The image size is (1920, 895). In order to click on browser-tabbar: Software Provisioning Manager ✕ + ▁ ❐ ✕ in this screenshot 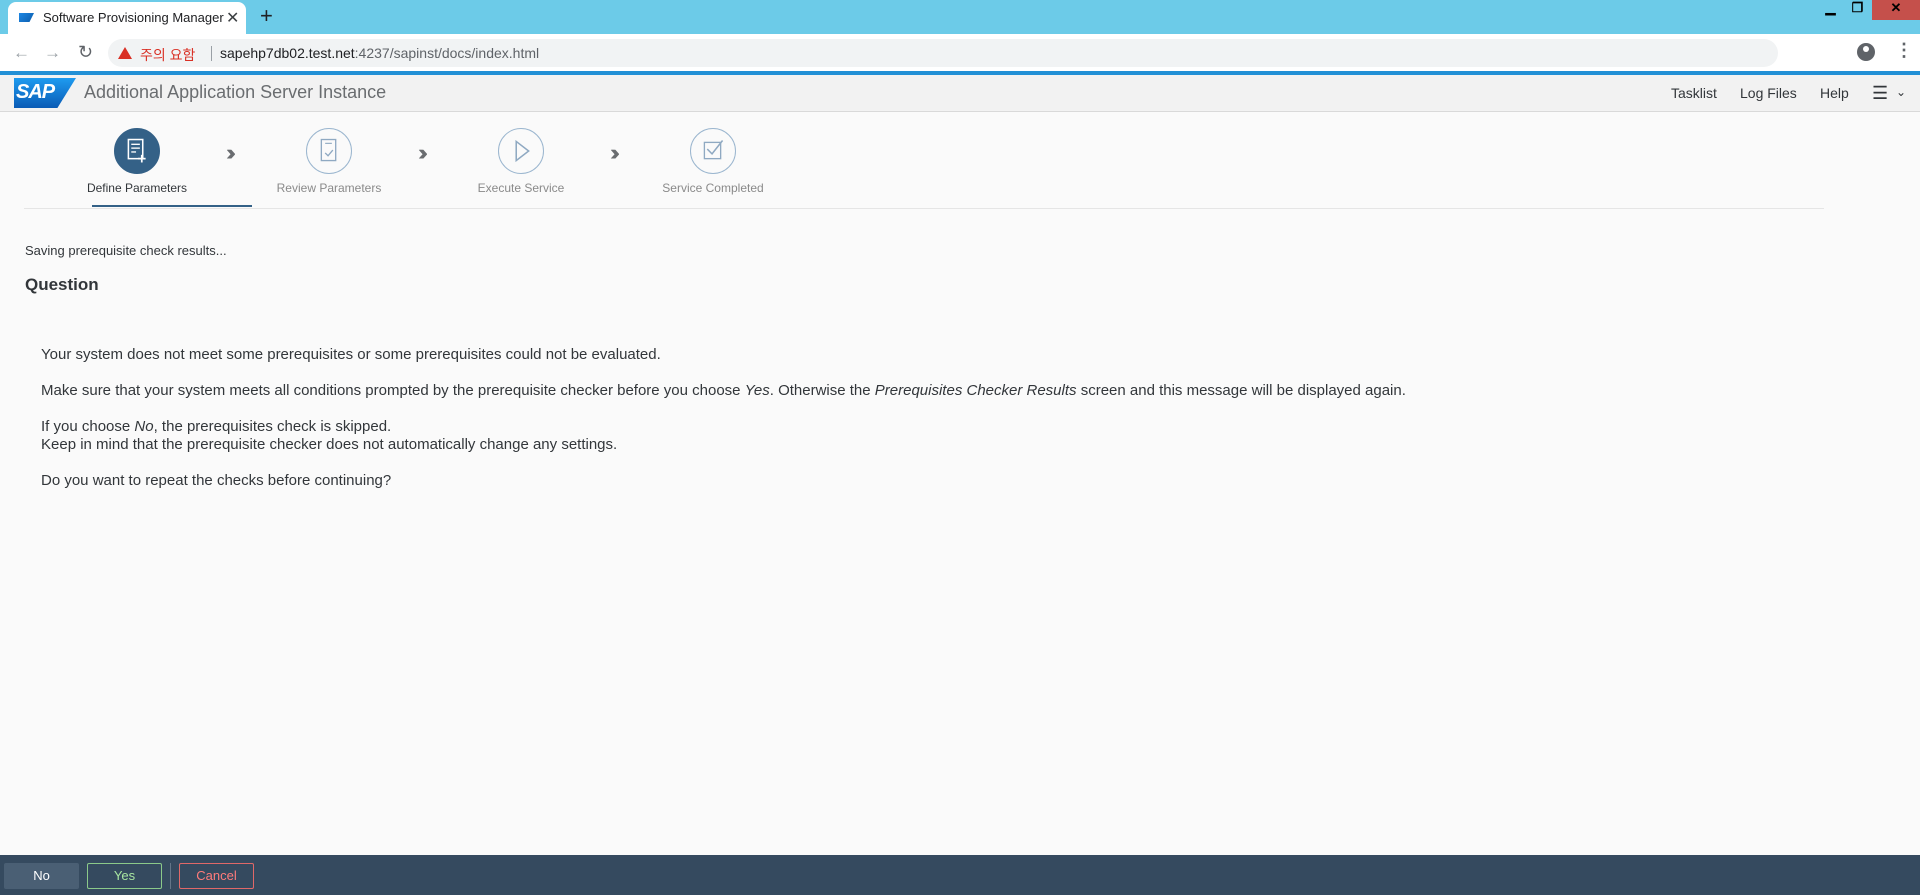, I will do `click(960, 17)`.